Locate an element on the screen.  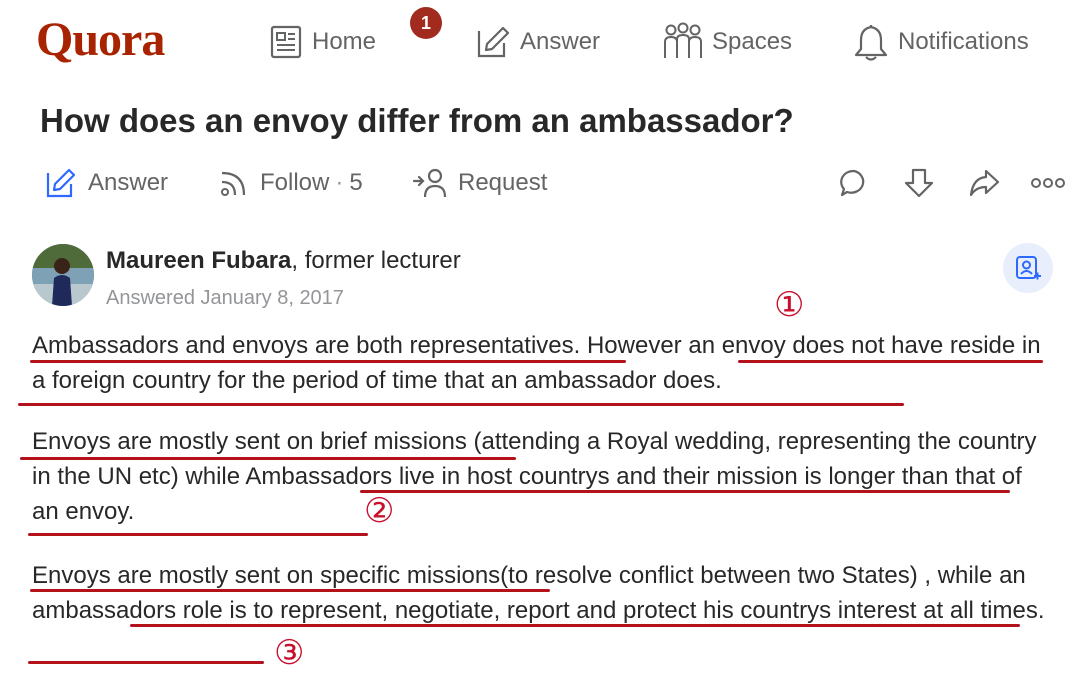
nav-answer: Answer is located at coordinates (537, 42).